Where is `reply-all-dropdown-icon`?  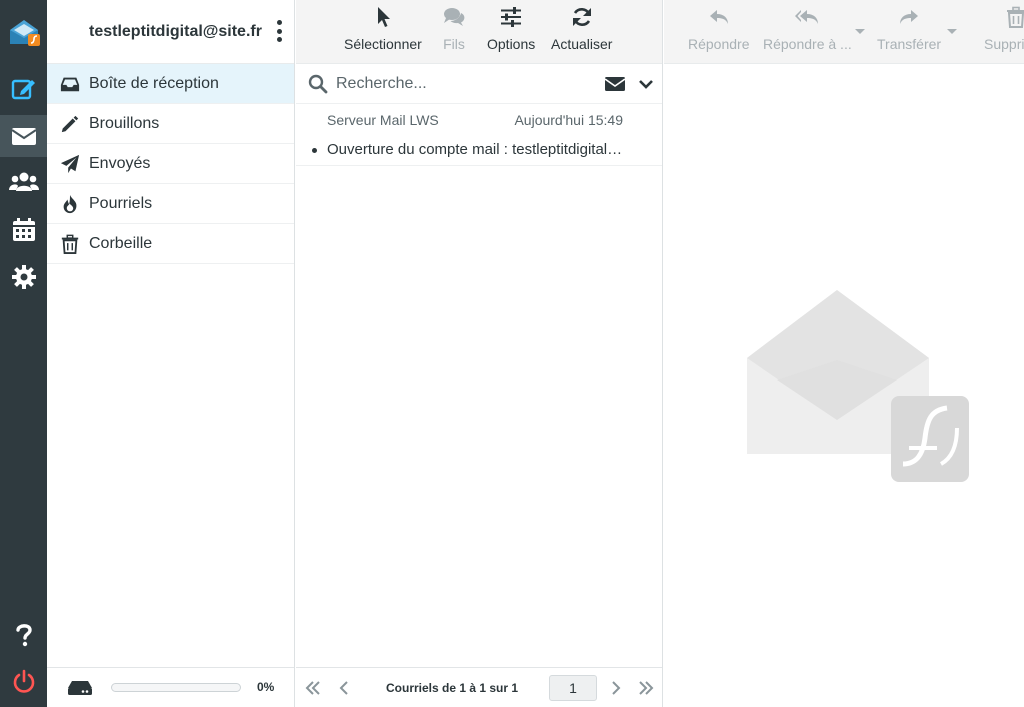
reply-all-dropdown-icon is located at coordinates (860, 31).